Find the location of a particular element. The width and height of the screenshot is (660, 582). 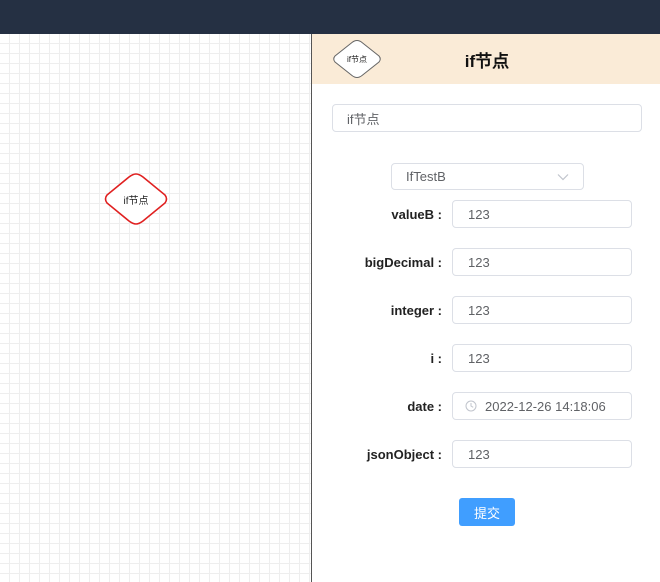

field-input-date: 2022-12-26 14:18:06 is located at coordinates (542, 406).